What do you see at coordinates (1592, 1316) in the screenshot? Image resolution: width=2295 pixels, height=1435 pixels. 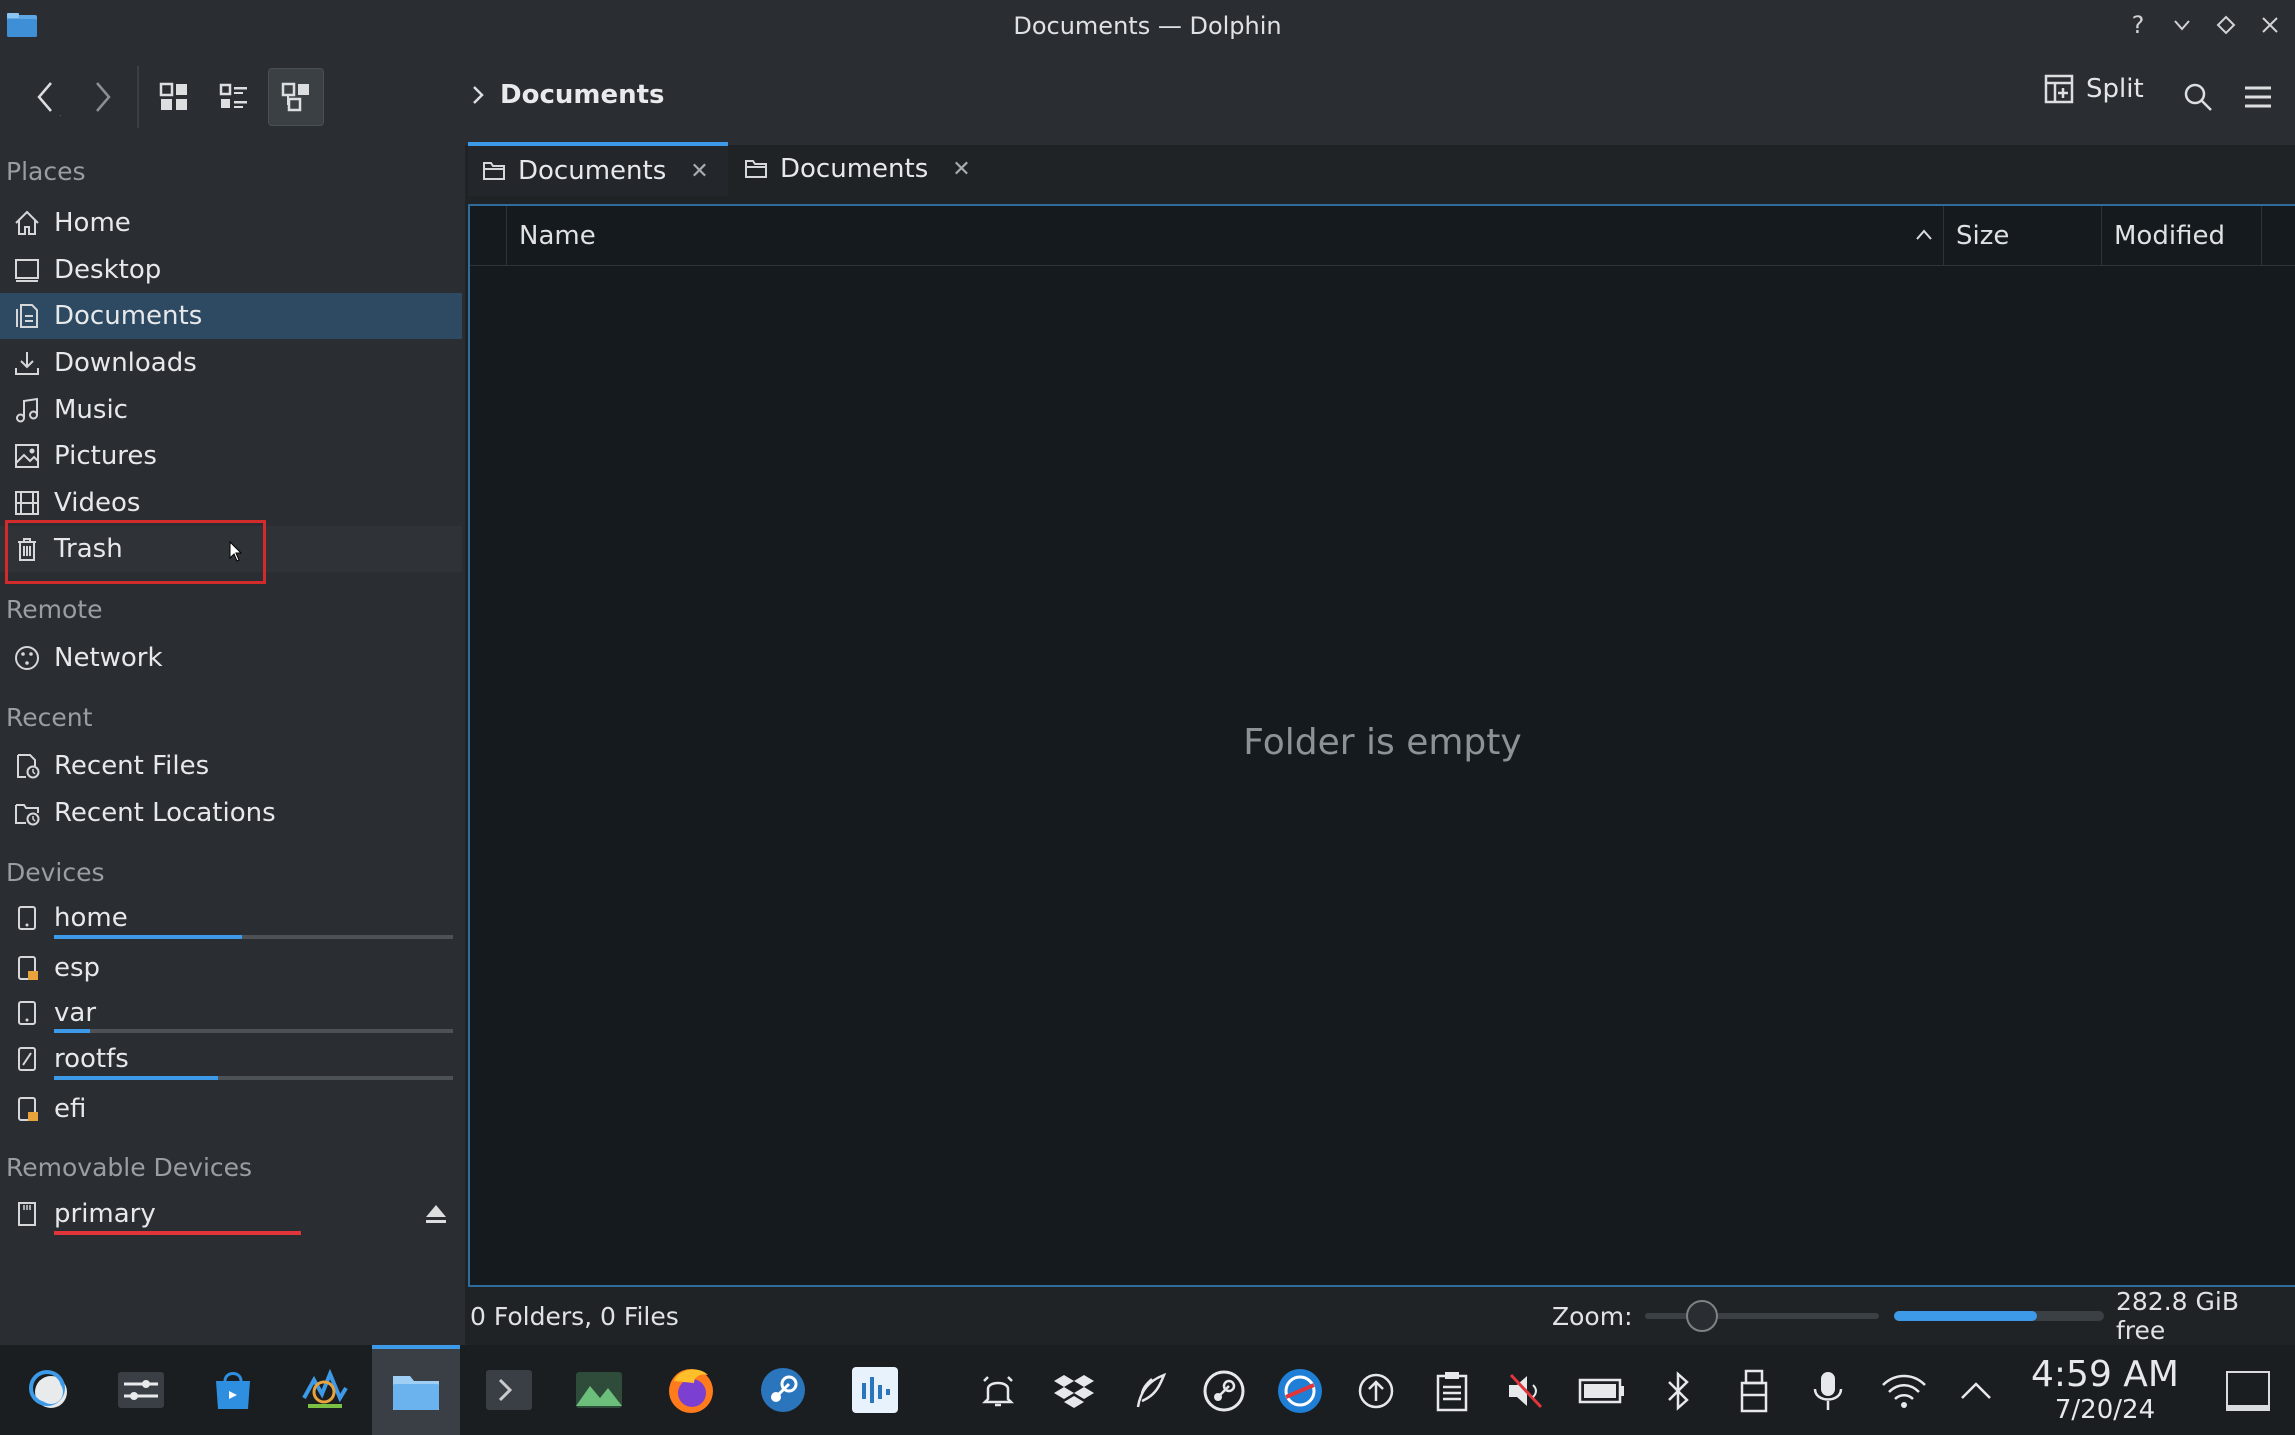 I see `zoom-label: Zoom:` at bounding box center [1592, 1316].